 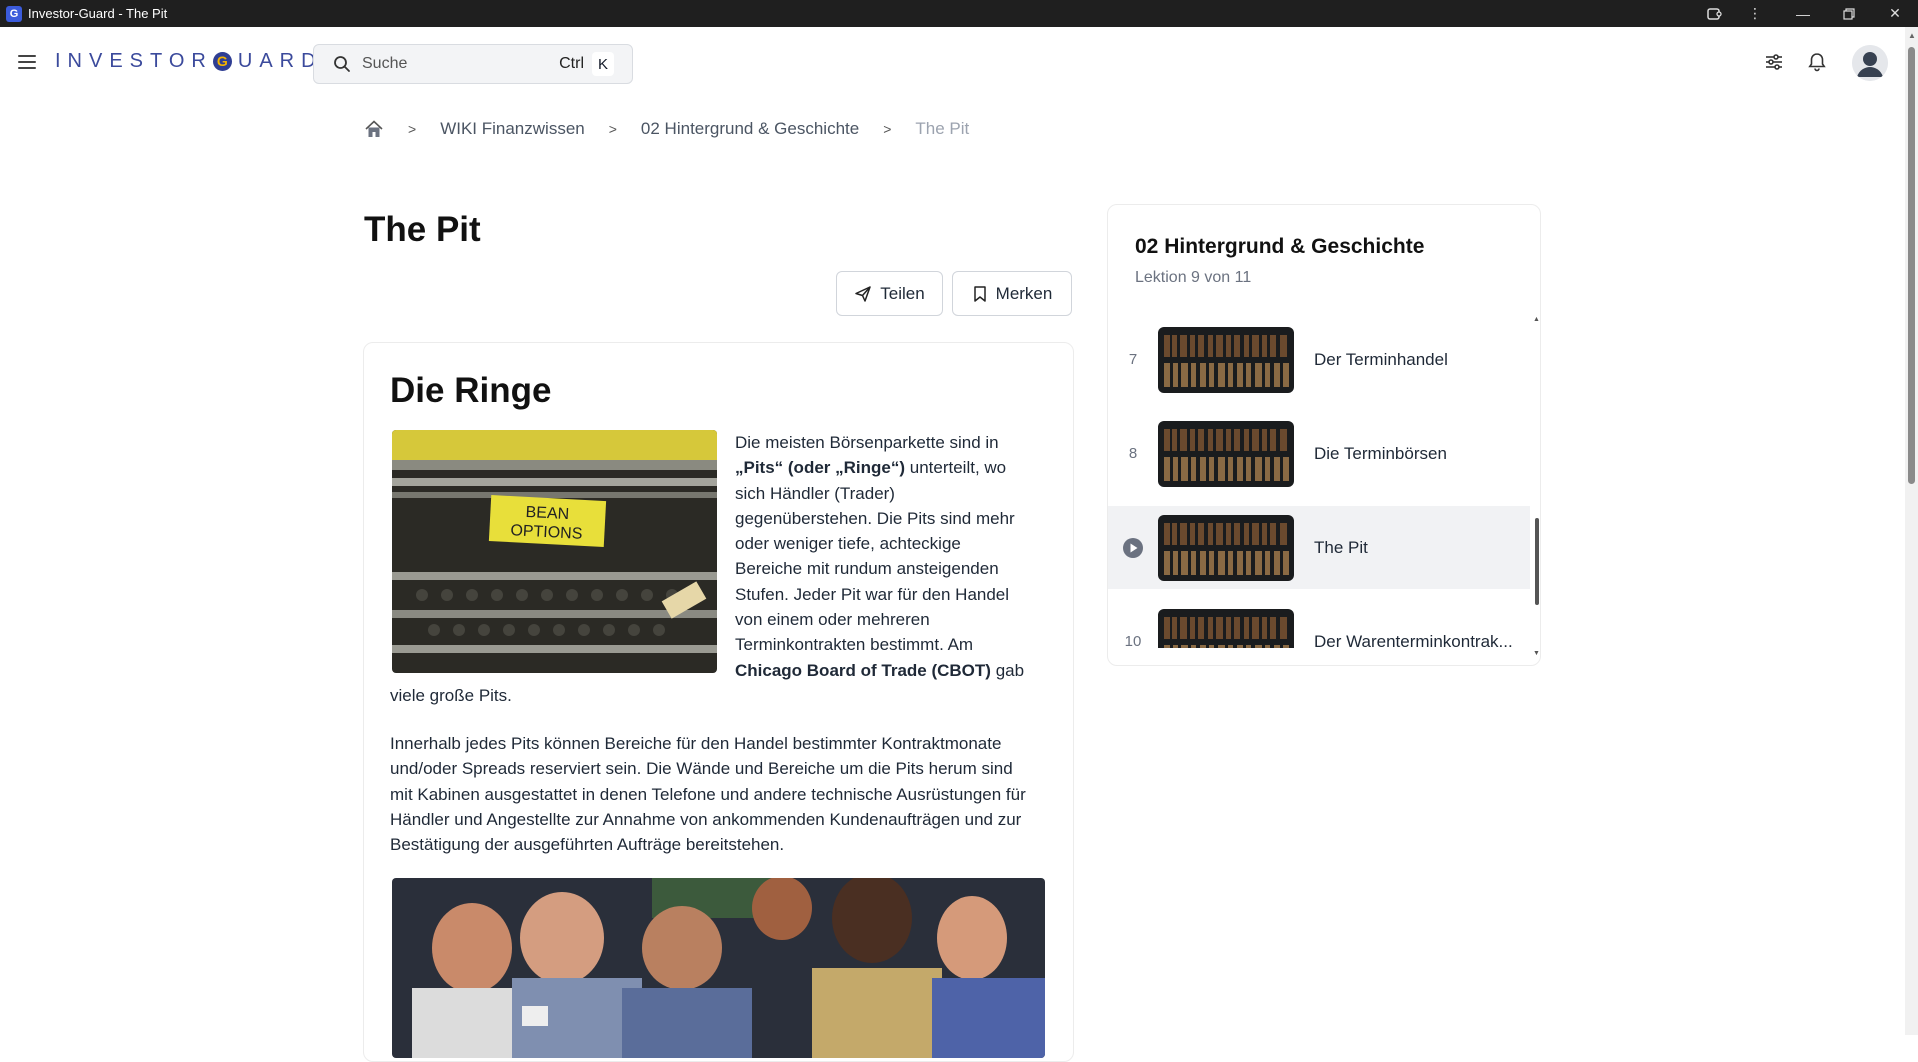 What do you see at coordinates (1024, 293) in the screenshot?
I see `bookmark-label: Merken` at bounding box center [1024, 293].